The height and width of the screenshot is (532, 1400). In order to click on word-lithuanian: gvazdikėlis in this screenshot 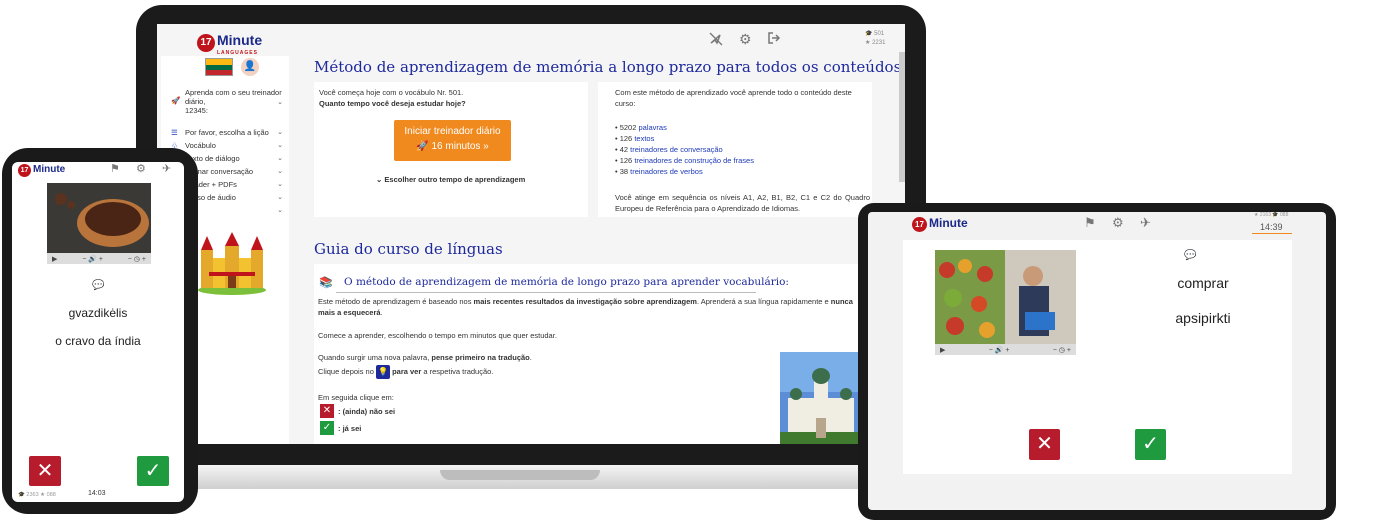, I will do `click(98, 313)`.